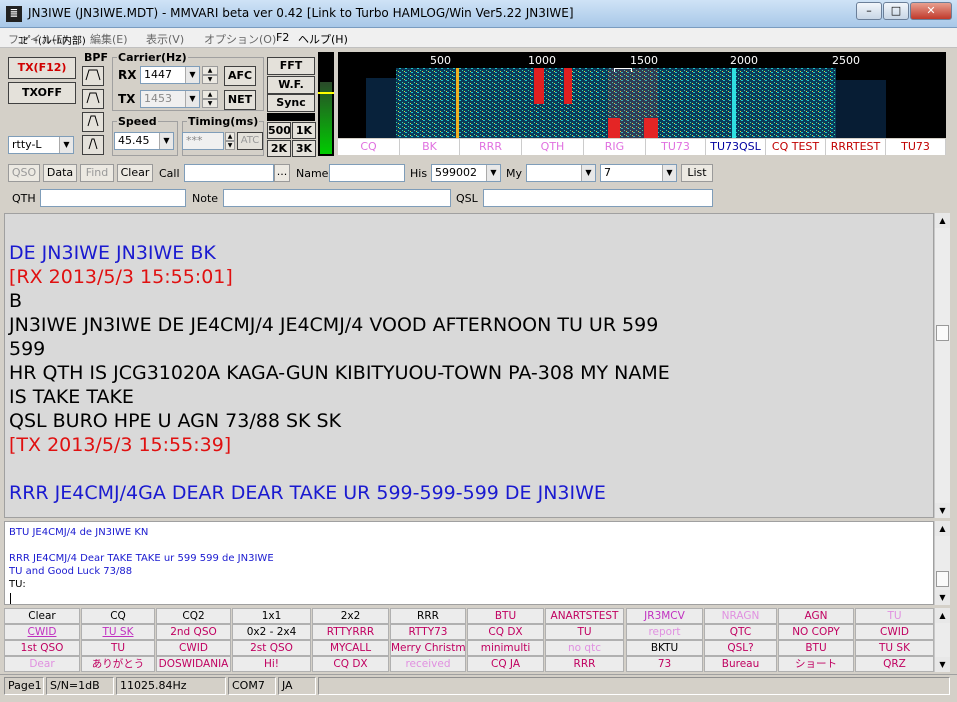 This screenshot has height=702, width=957. I want to click on span-500-button: 500, so click(279, 130).